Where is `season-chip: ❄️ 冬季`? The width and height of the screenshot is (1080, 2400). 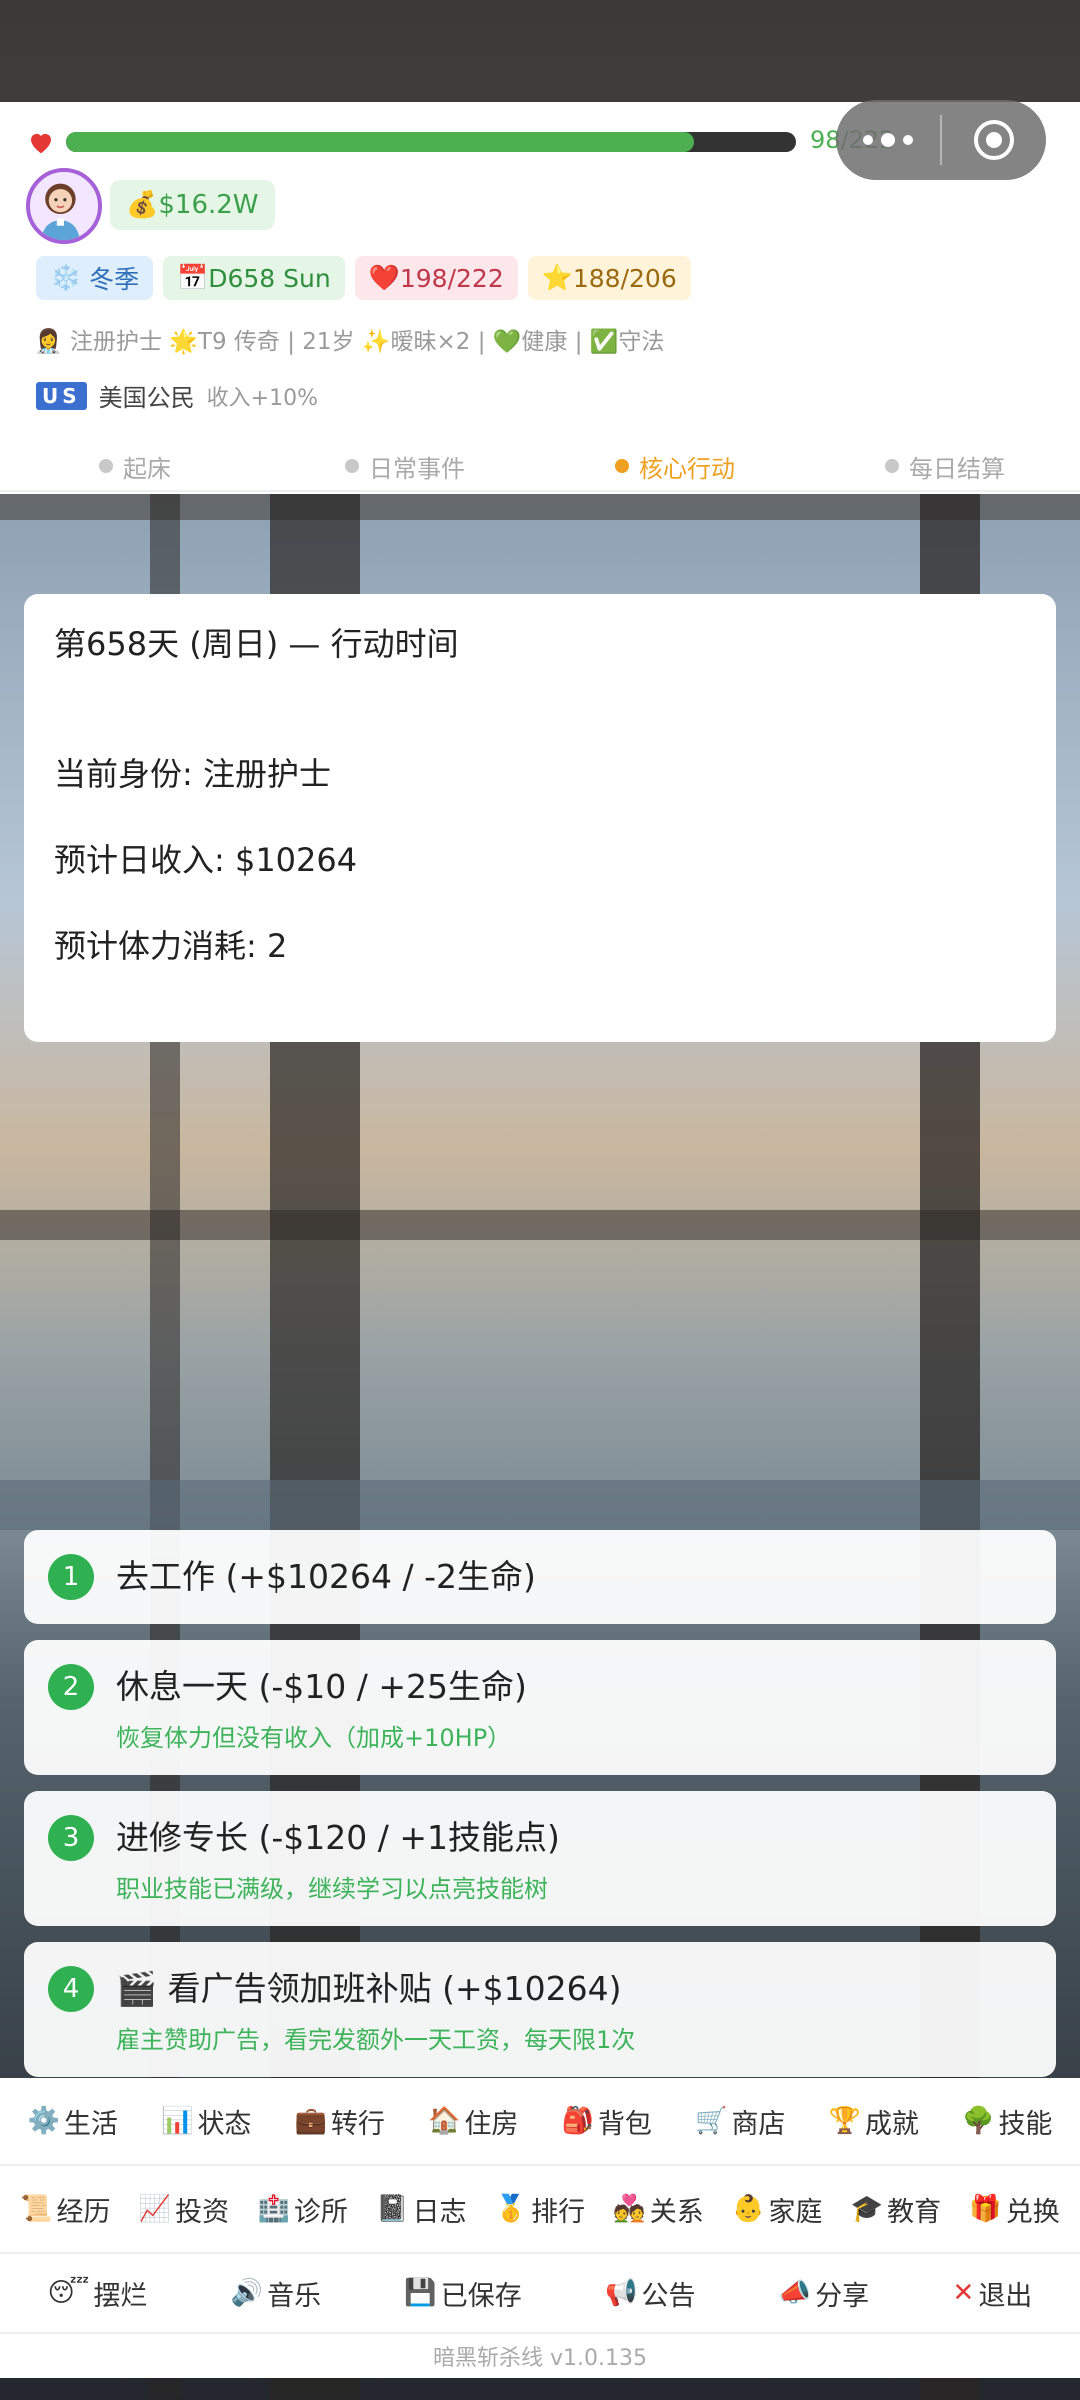 season-chip: ❄️ 冬季 is located at coordinates (95, 278).